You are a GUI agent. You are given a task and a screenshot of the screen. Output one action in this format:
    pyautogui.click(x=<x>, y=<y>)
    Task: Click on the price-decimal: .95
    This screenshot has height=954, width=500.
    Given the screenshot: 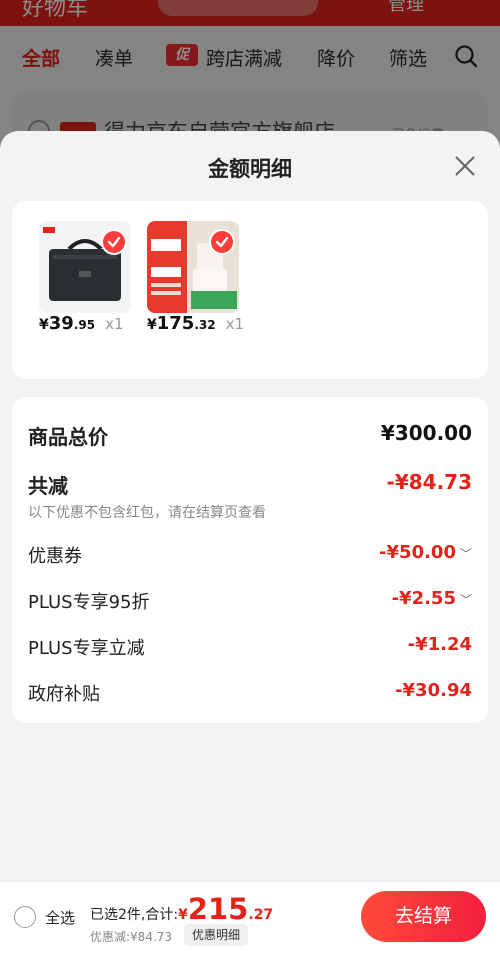 What is the action you would take?
    pyautogui.click(x=84, y=325)
    